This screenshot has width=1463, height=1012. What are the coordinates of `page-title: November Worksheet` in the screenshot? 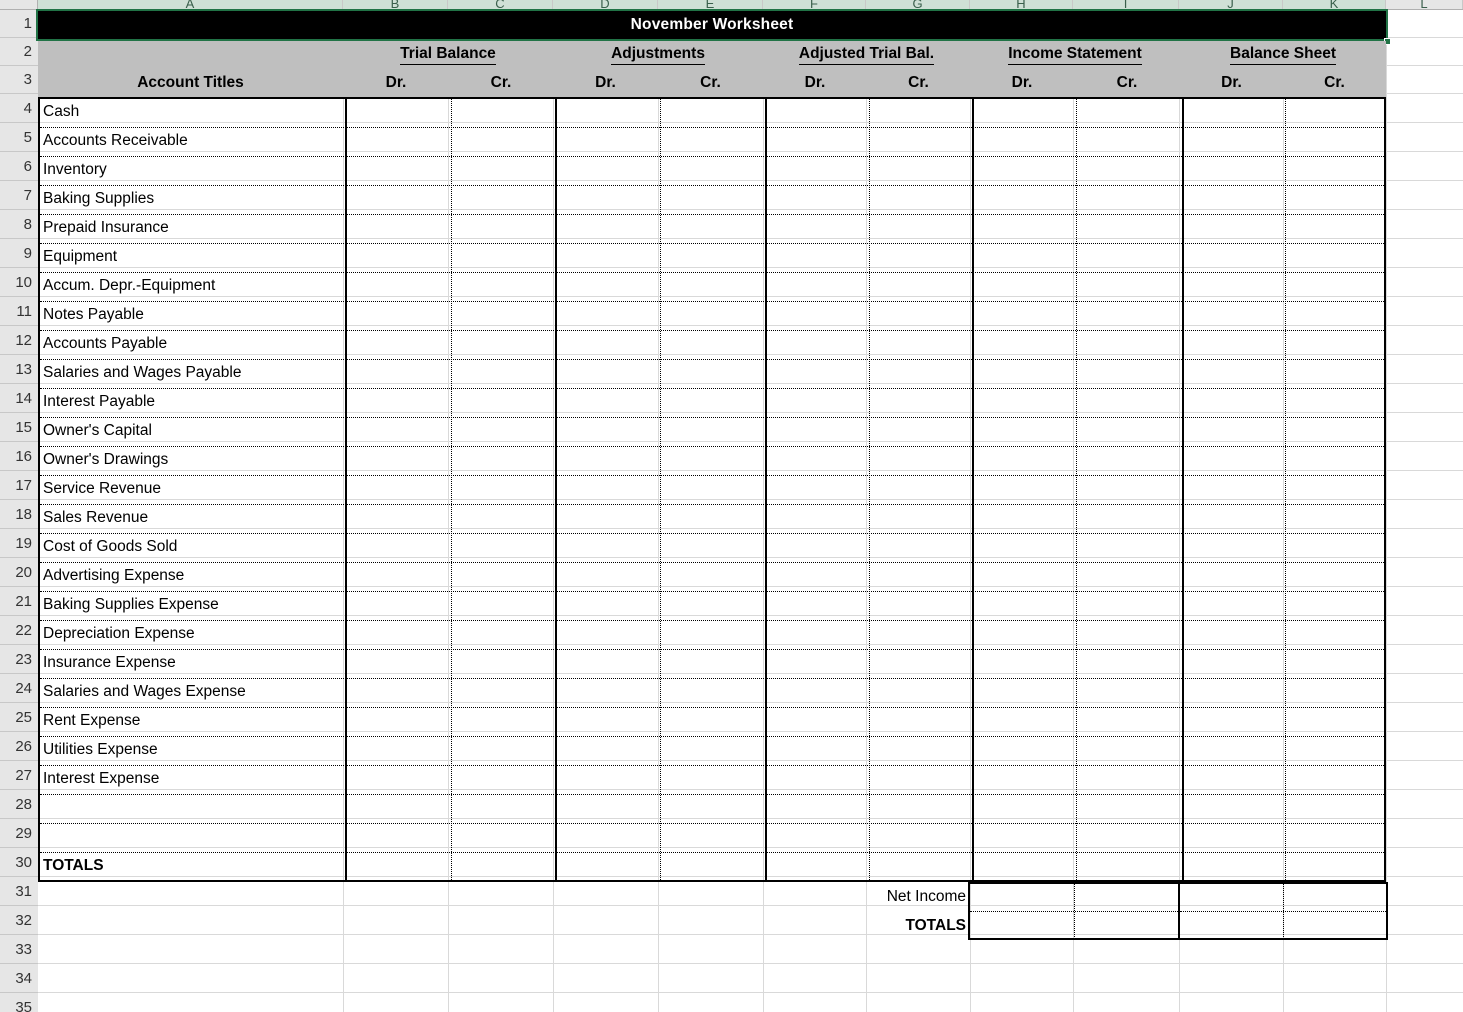 It's located at (712, 24).